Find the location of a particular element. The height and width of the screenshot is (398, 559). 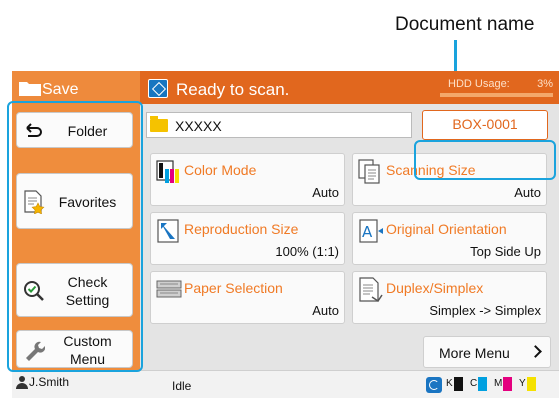

hdd-usage-bar is located at coordinates (496, 95).